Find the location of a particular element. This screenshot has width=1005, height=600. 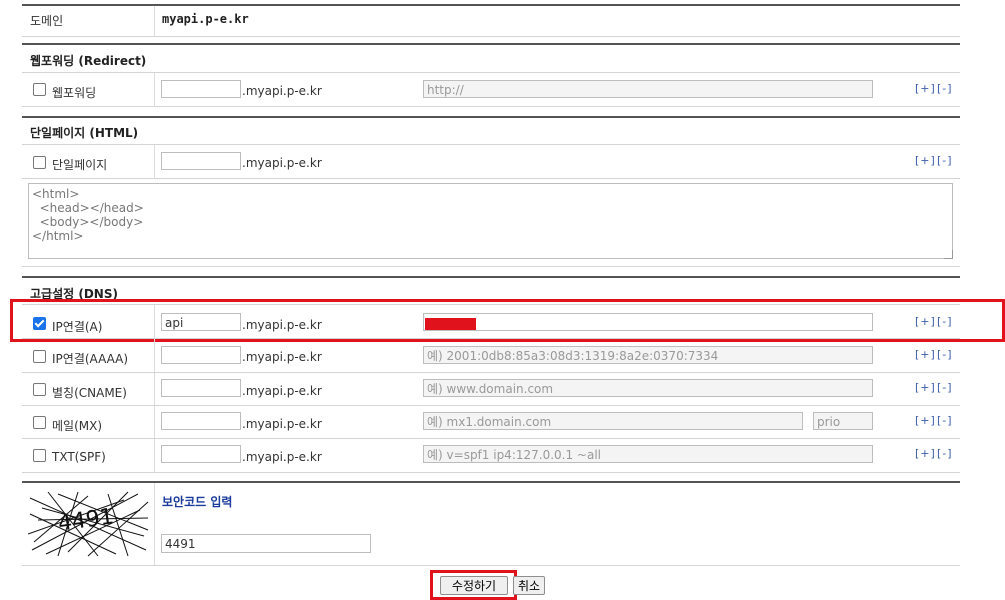

dns-cname-host-input is located at coordinates (201, 388).